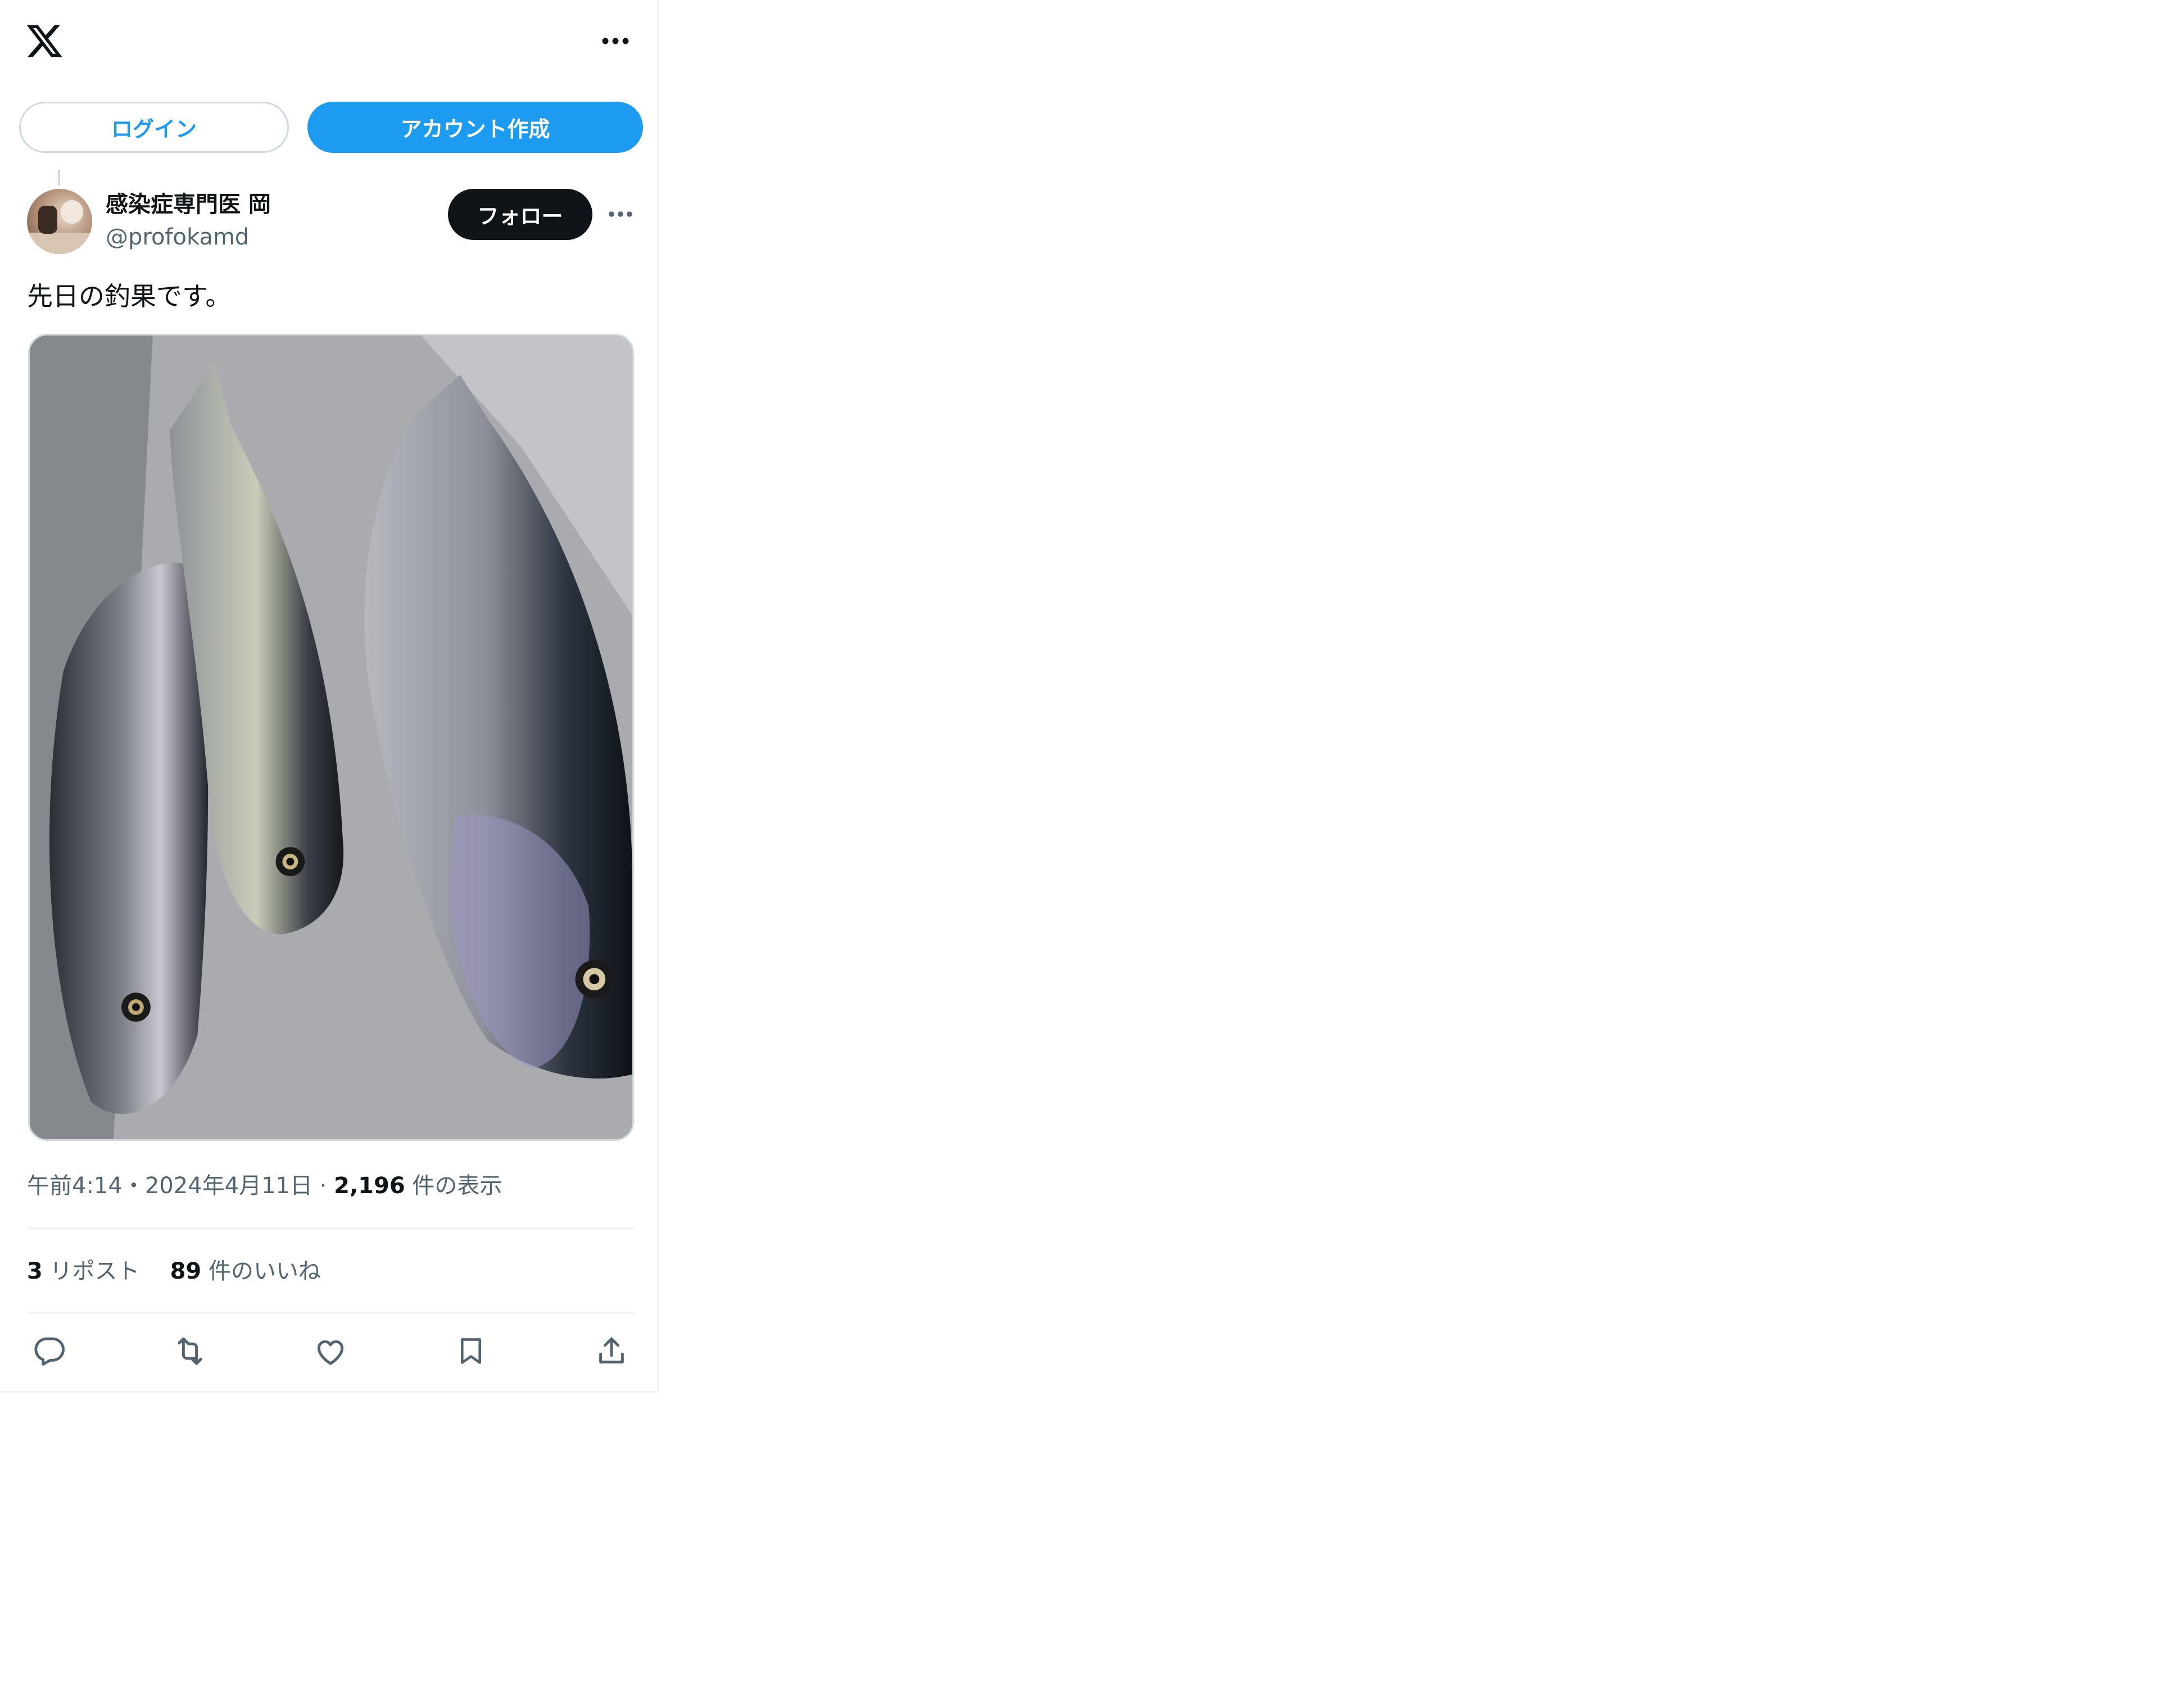 This screenshot has height=1708, width=2165. Describe the element at coordinates (615, 41) in the screenshot. I see `more-icon` at that location.